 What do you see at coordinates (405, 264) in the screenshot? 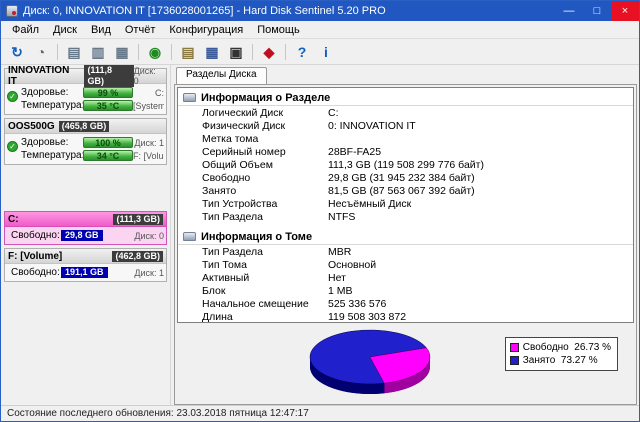
I see `info-row: Тип Тома Основной` at bounding box center [405, 264].